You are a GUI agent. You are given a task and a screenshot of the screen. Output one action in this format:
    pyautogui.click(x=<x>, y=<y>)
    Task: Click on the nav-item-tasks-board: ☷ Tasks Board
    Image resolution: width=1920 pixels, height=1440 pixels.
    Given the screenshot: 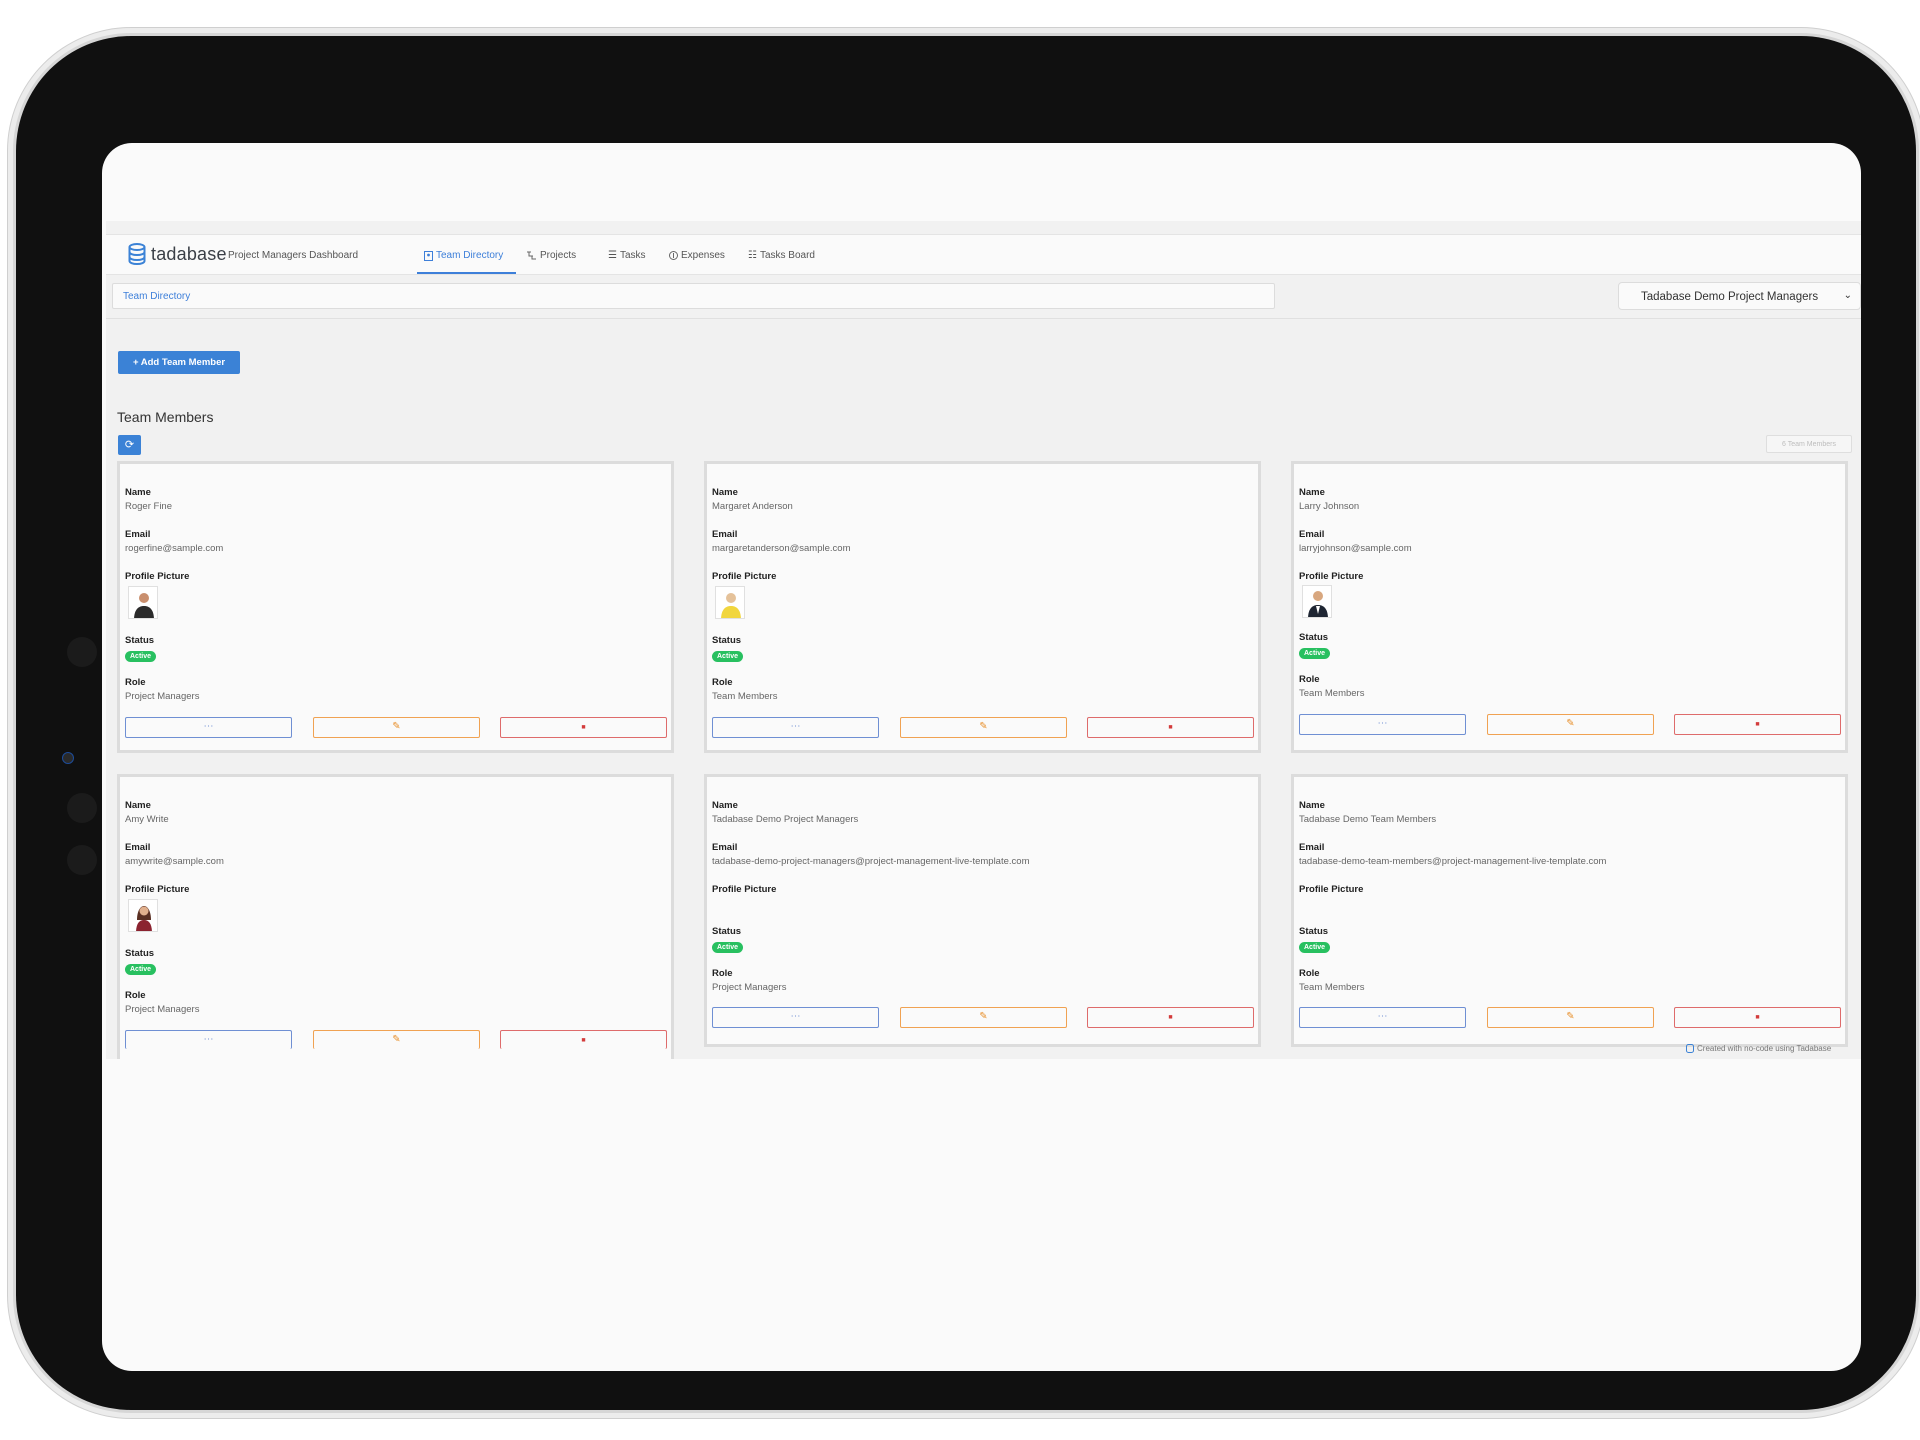 What is the action you would take?
    pyautogui.click(x=781, y=255)
    